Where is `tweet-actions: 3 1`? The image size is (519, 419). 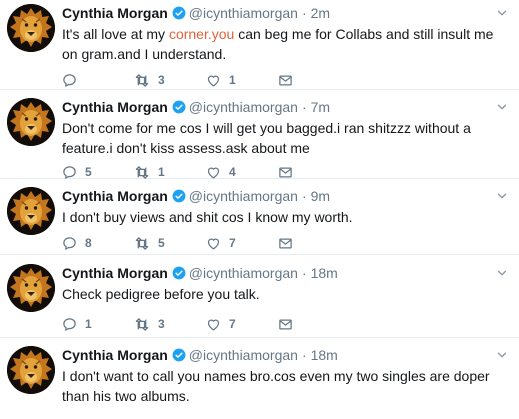 tweet-actions: 3 1 is located at coordinates (285, 80).